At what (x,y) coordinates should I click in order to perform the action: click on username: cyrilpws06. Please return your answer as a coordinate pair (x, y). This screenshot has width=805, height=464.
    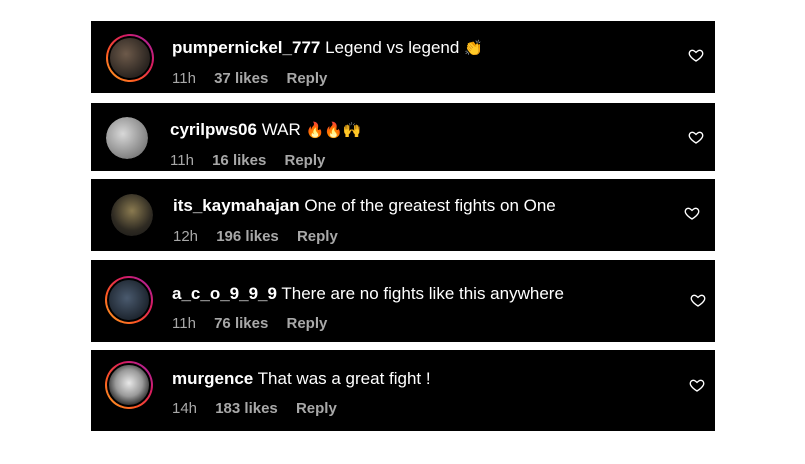
    Looking at the image, I should click on (213, 129).